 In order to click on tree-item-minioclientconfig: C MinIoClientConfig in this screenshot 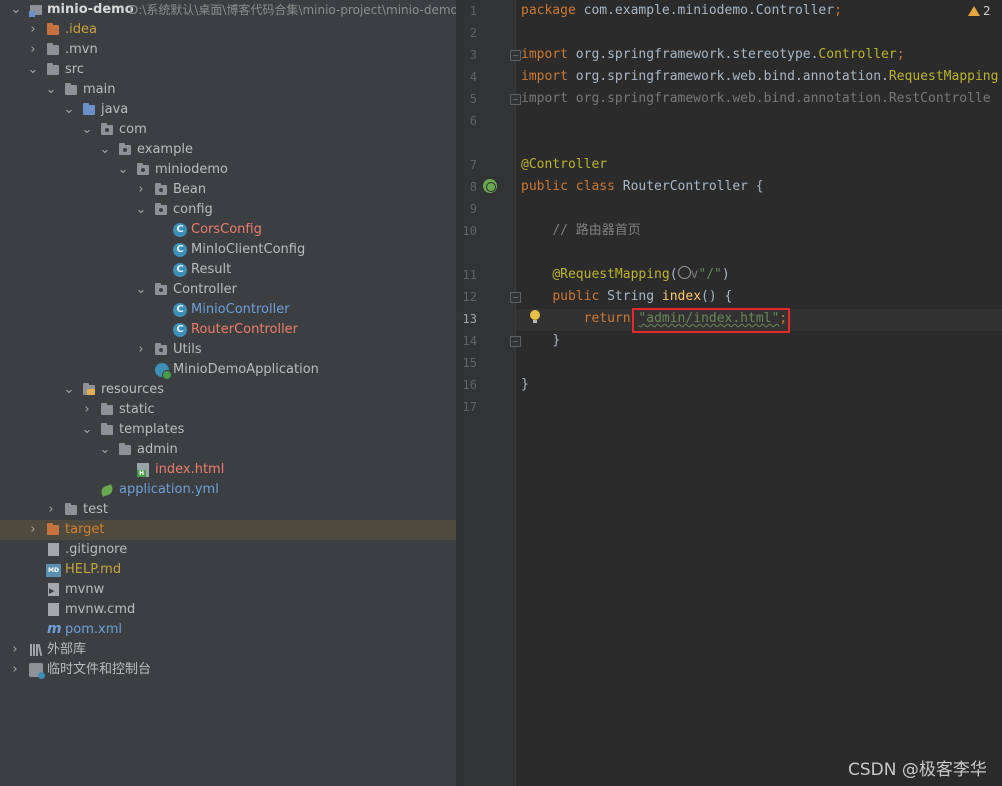, I will do `click(228, 250)`.